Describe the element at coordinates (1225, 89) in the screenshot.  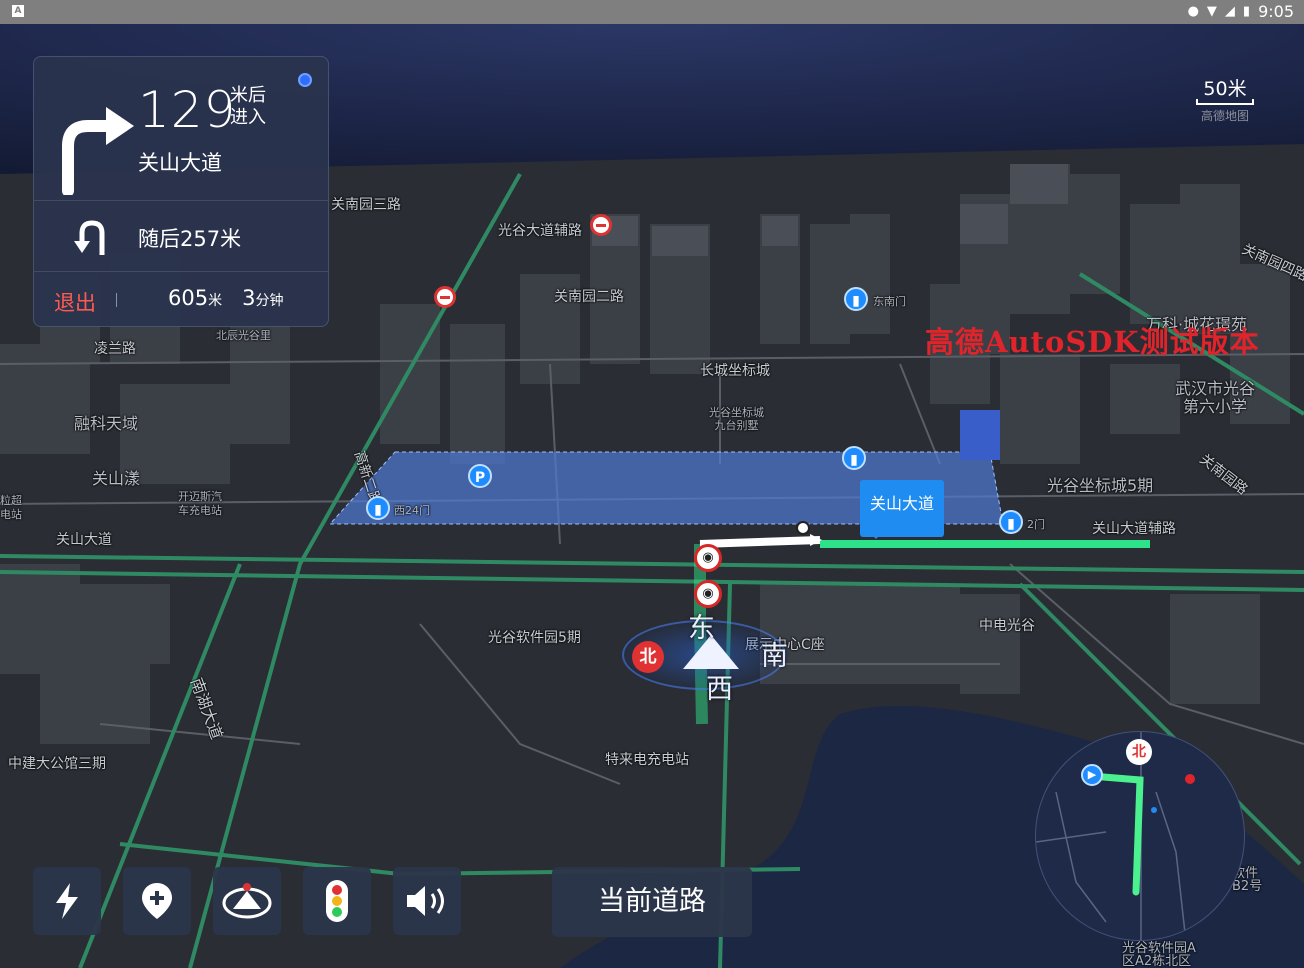
I see `scale-value: 50米` at that location.